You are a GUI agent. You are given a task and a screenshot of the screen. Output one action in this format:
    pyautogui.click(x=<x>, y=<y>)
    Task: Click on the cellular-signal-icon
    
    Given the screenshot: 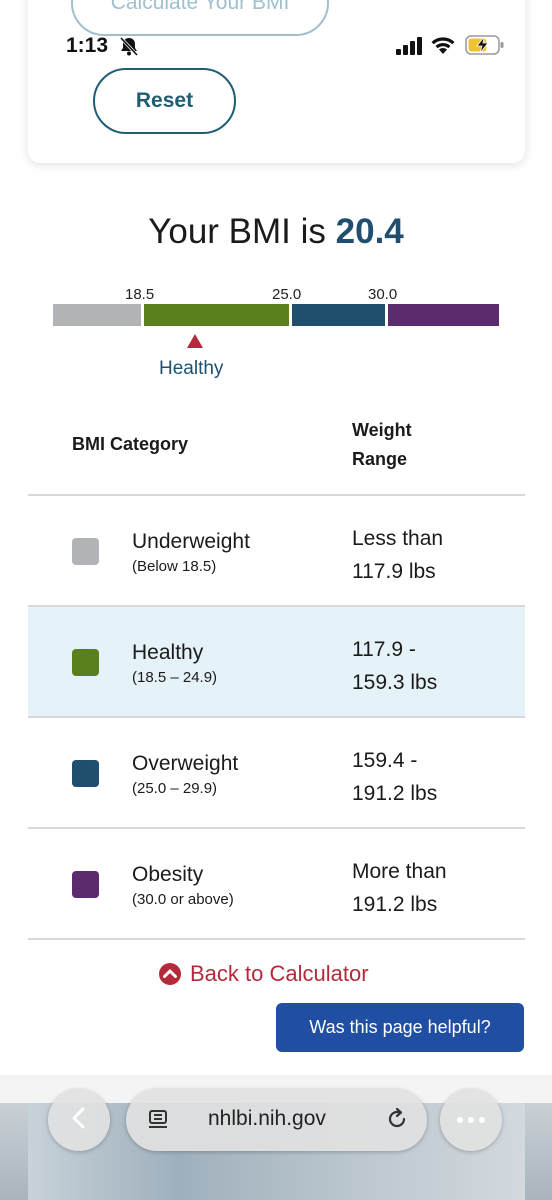 What is the action you would take?
    pyautogui.click(x=410, y=48)
    